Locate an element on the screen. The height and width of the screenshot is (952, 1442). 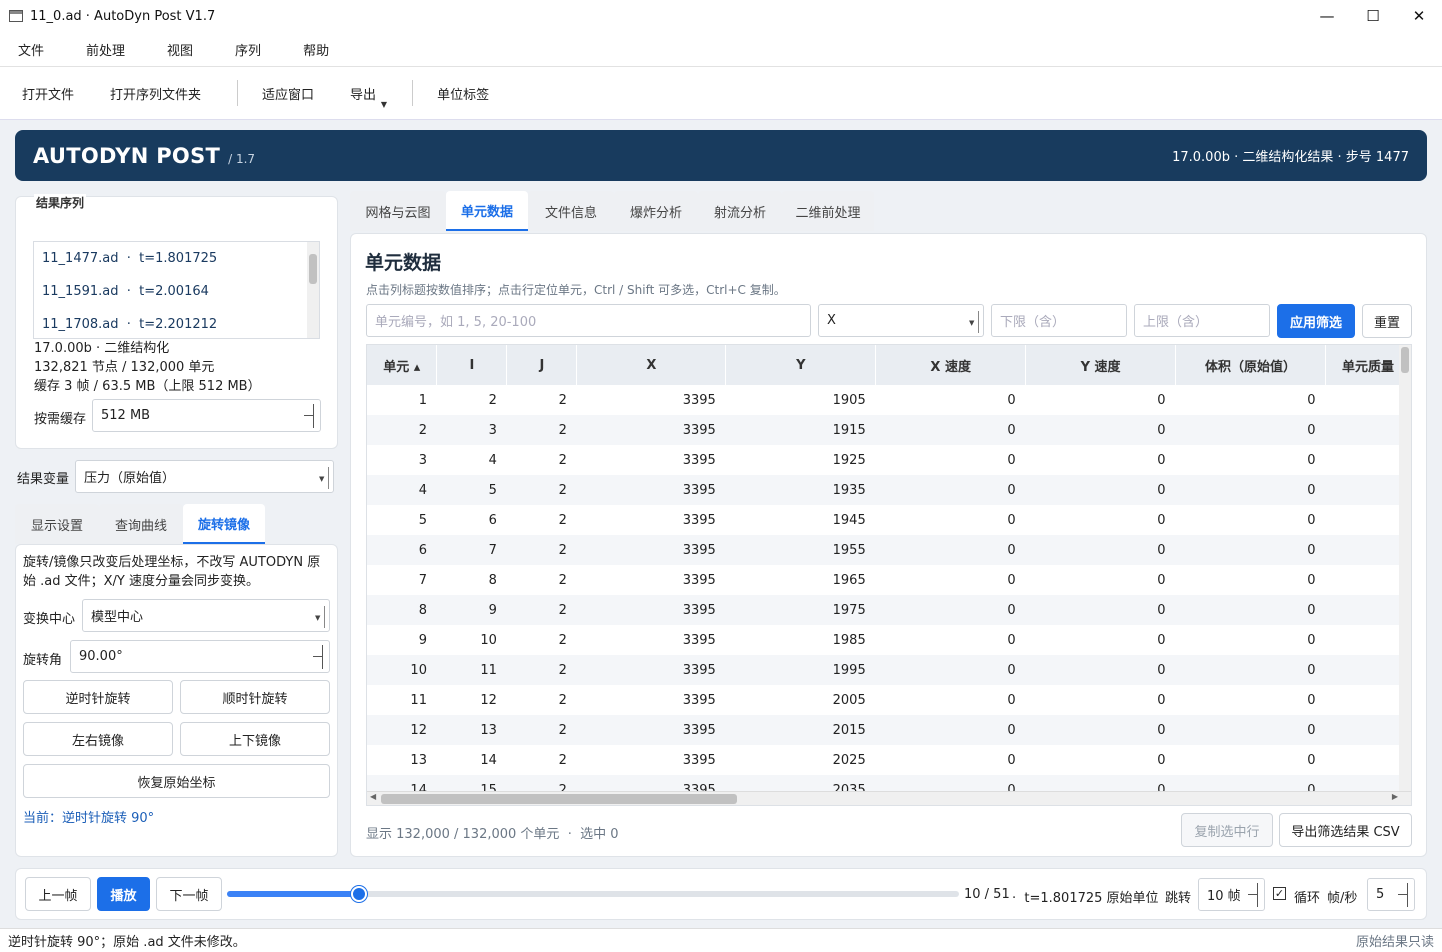
rotate-cw-button: 顺时针旋转 is located at coordinates (255, 697).